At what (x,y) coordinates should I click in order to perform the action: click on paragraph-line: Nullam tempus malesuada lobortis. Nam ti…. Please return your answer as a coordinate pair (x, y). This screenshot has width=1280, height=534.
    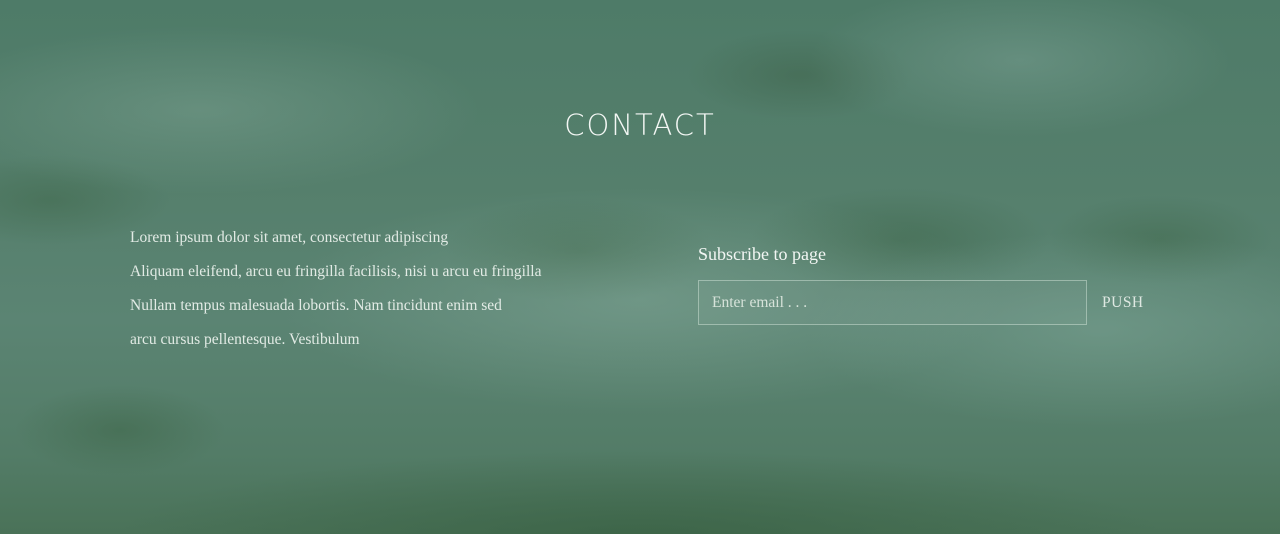
    Looking at the image, I should click on (316, 305).